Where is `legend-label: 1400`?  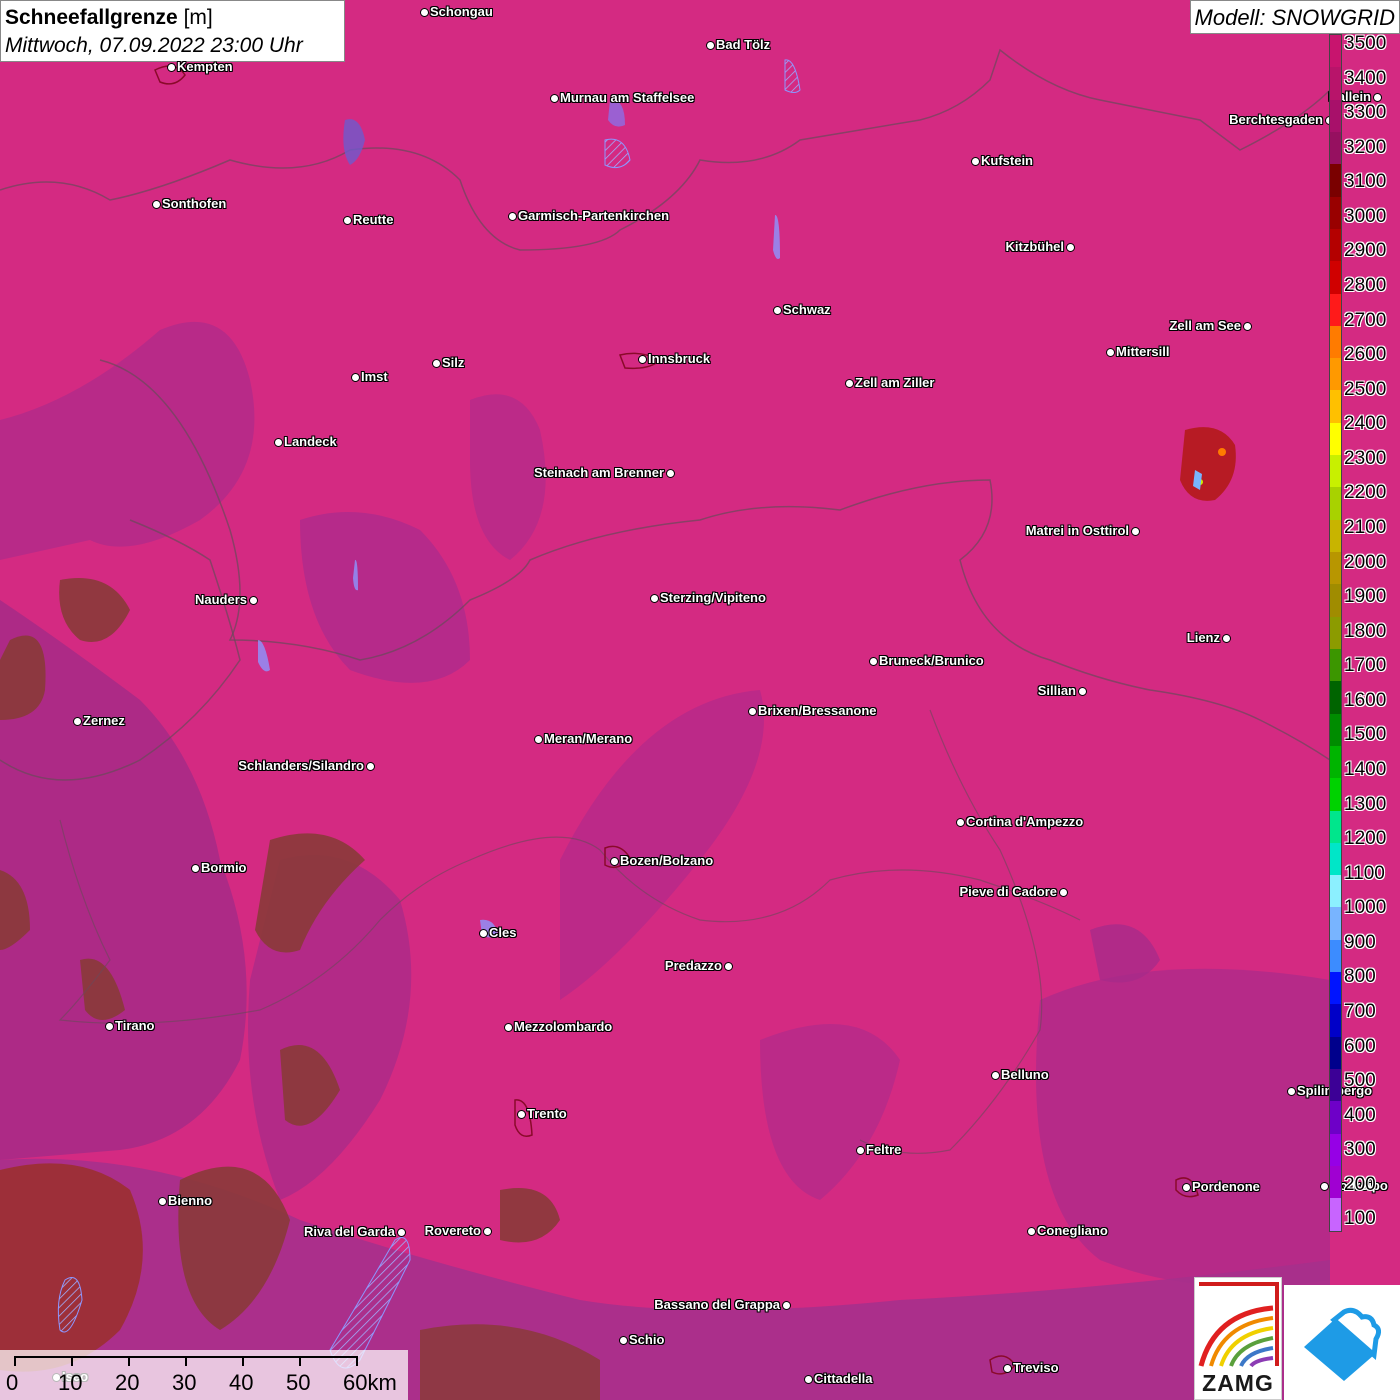 legend-label: 1400 is located at coordinates (1365, 769).